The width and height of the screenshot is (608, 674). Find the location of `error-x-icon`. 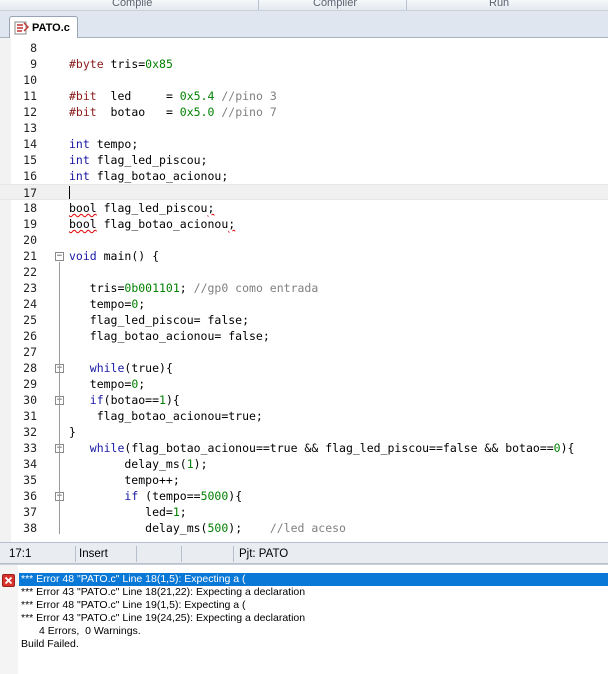

error-x-icon is located at coordinates (8, 580).